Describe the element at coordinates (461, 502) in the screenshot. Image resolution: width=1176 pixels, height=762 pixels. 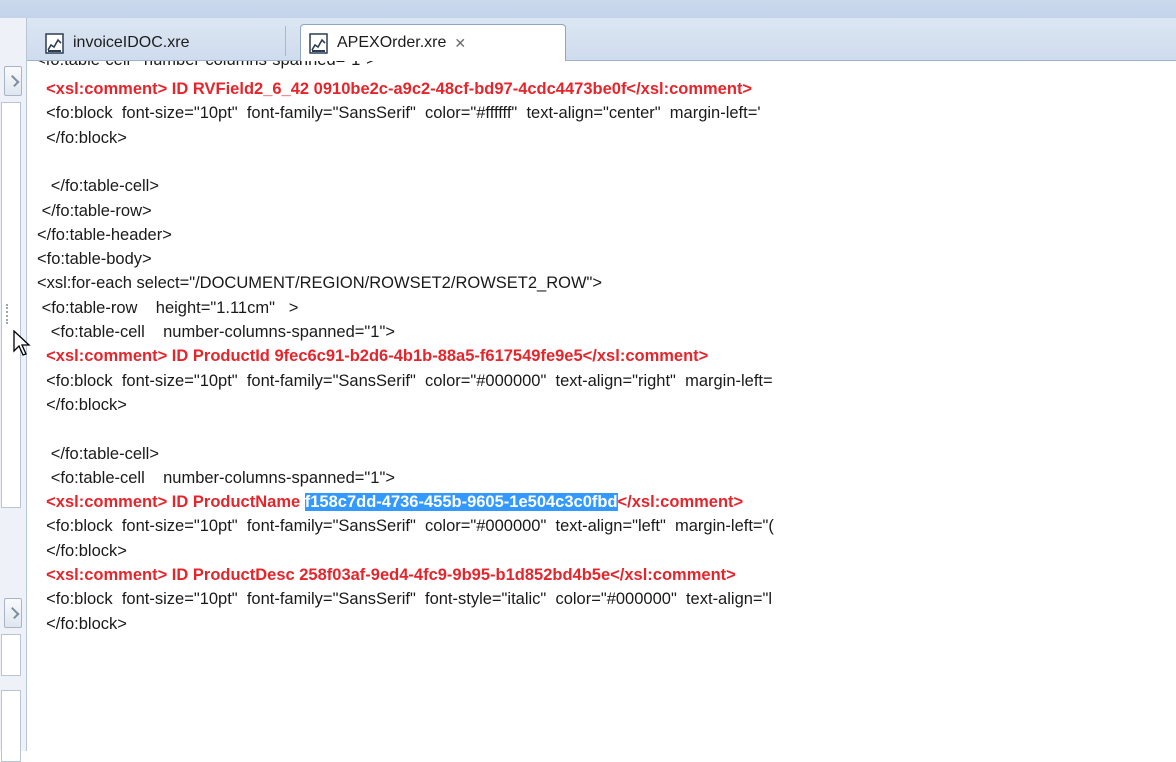
I see `selected-text: f158c7dd-4736-455b-9605-1e504c3c0fbd` at that location.